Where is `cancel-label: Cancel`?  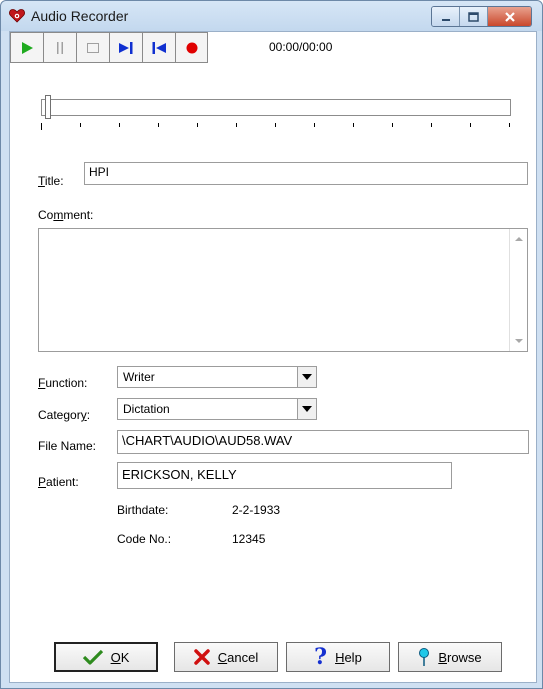 cancel-label: Cancel is located at coordinates (238, 657).